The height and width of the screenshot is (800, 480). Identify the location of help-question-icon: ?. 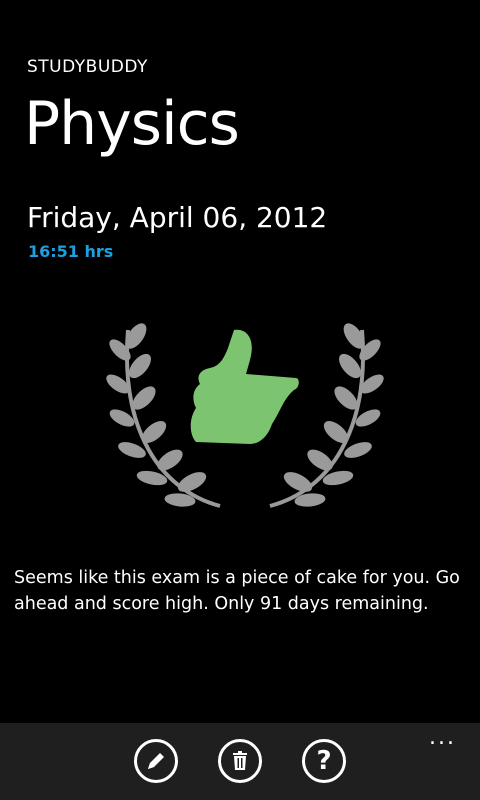
(324, 761).